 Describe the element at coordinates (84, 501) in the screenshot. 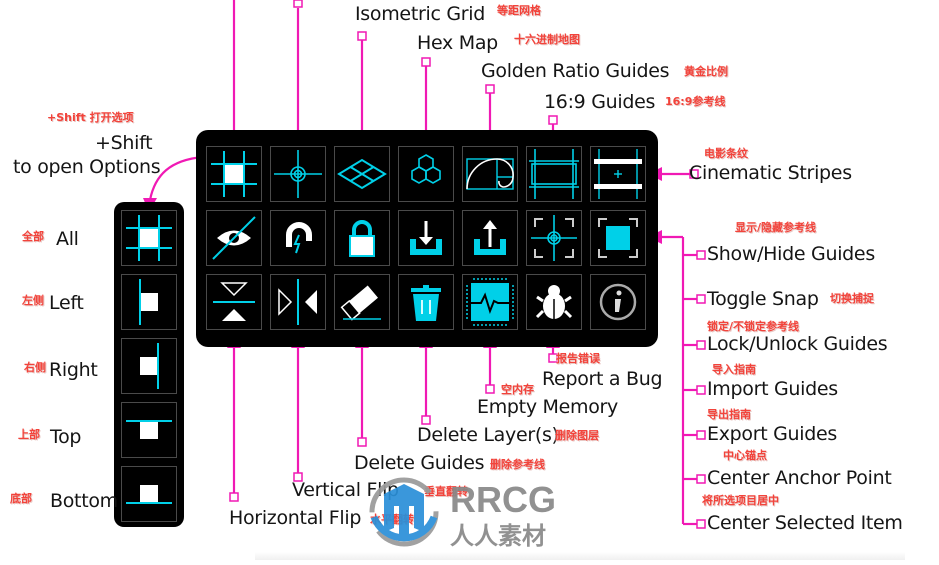

I see `option-label-bottom: Bottom` at that location.